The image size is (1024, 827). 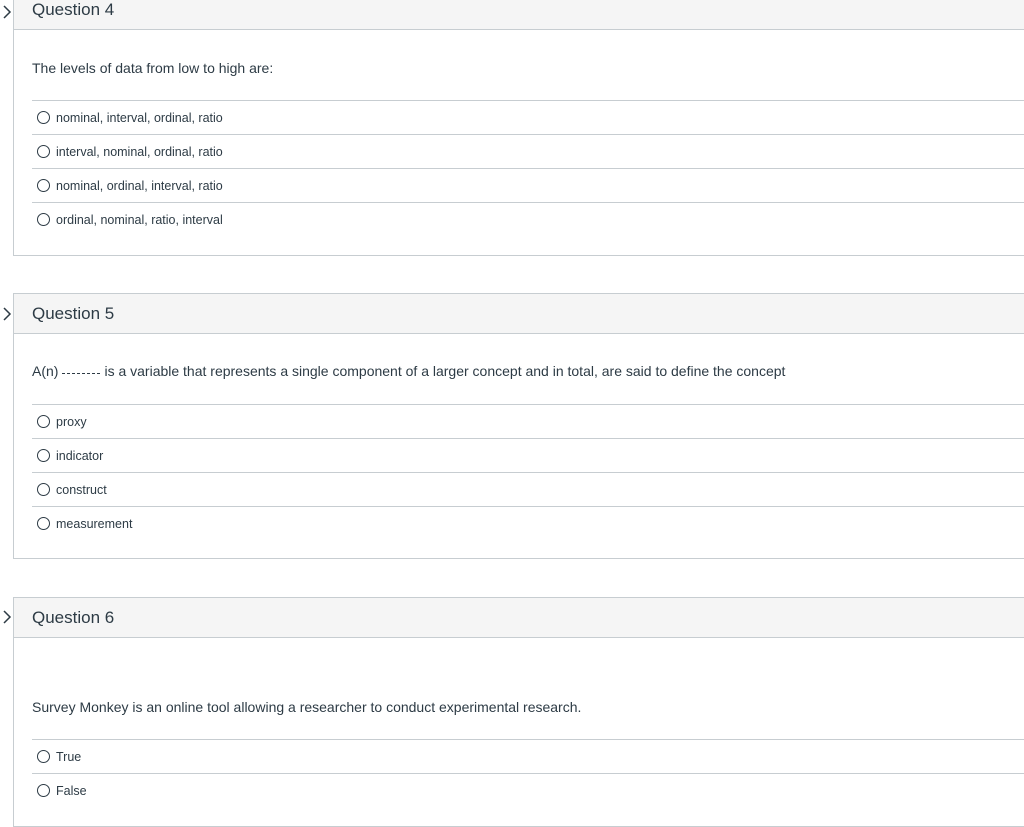 I want to click on answer-label: False, so click(x=71, y=790).